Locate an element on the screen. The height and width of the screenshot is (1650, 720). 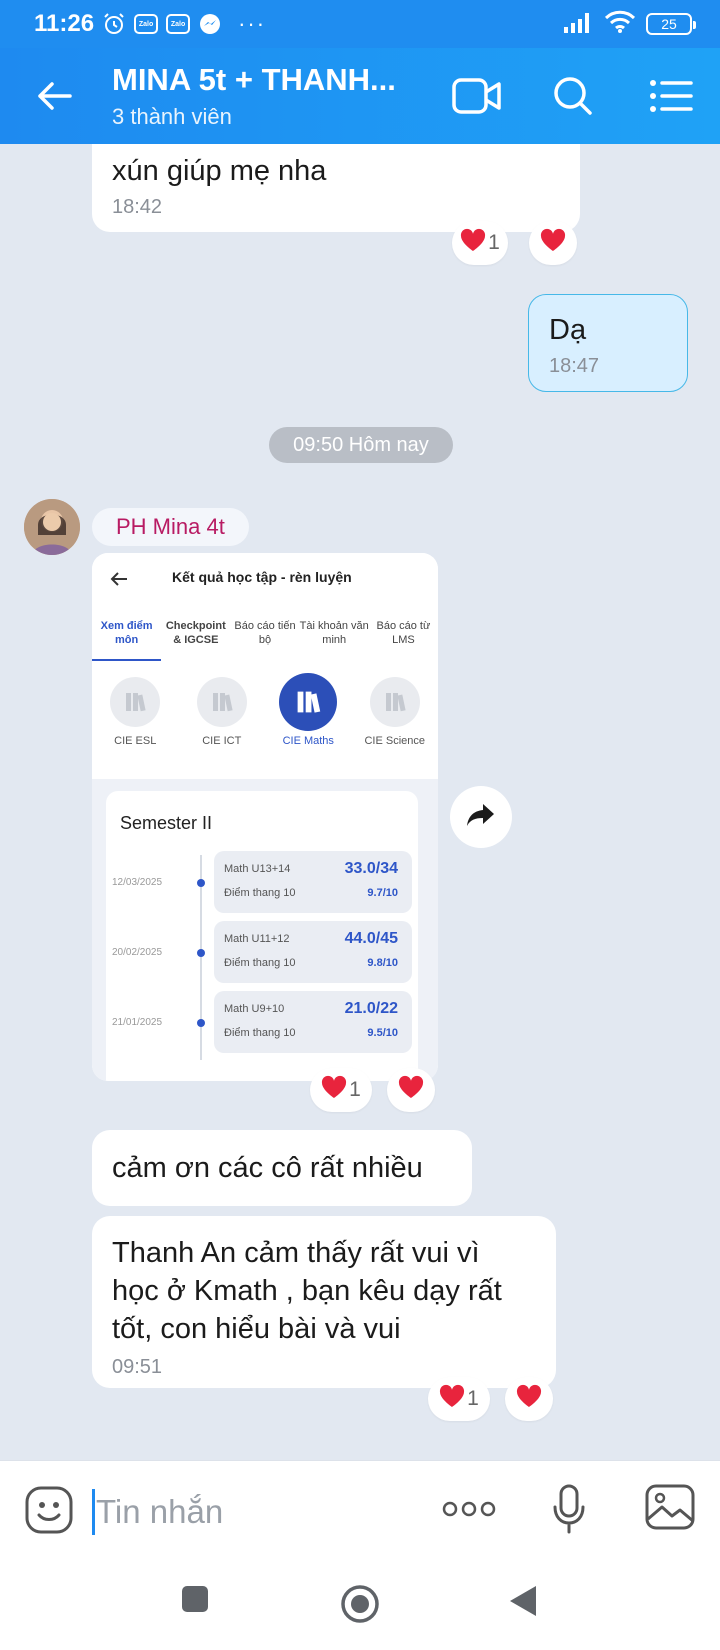
chat-header: MINA 5t + THANH... 3 thành viên is located at coordinates (360, 96).